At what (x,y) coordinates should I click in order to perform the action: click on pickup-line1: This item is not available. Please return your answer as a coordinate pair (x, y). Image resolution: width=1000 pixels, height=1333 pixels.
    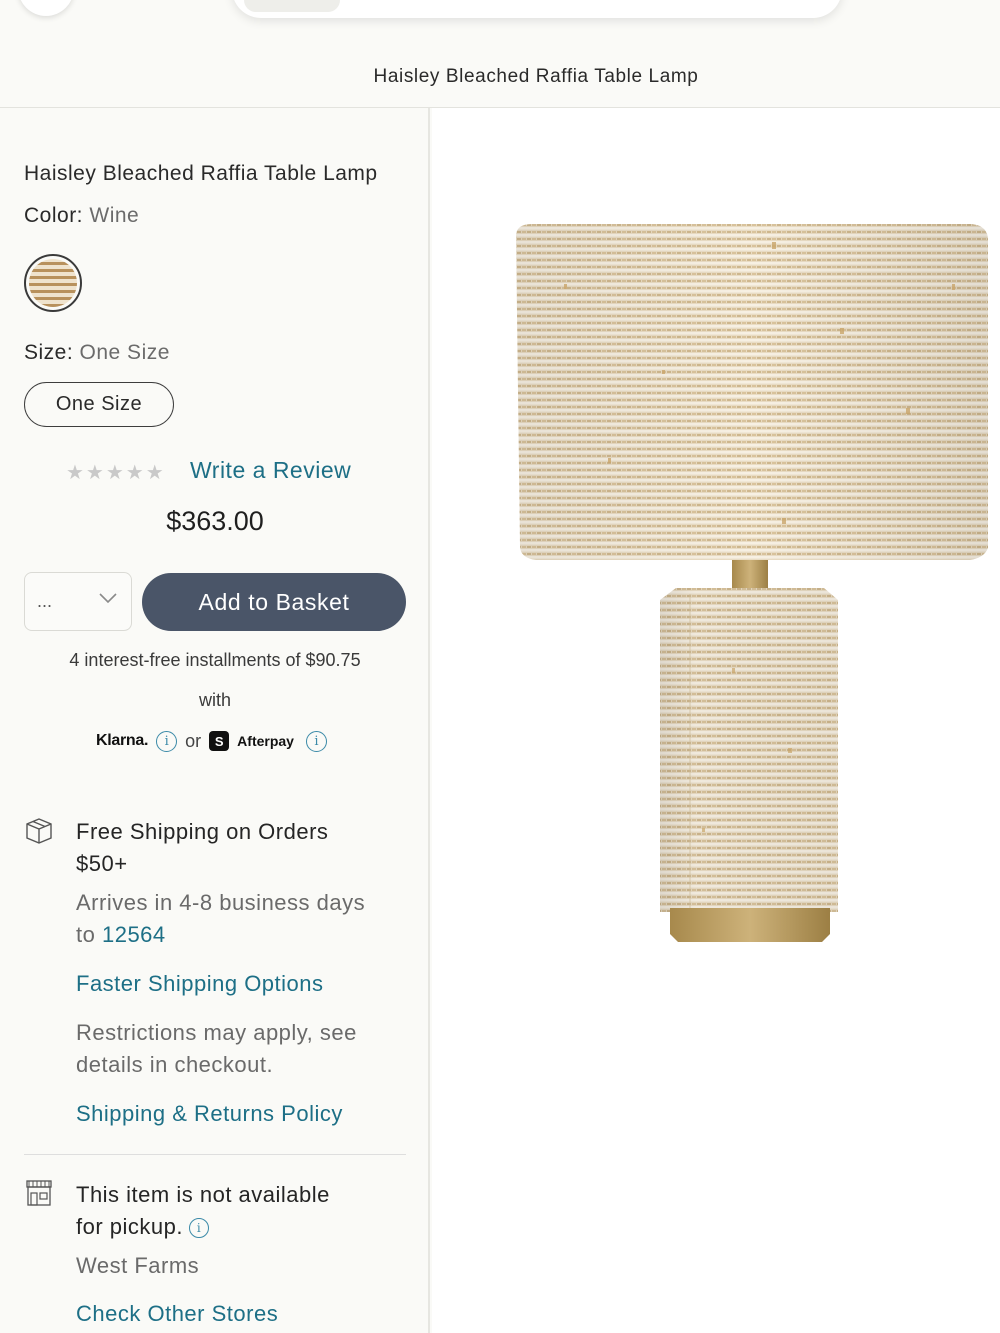
    Looking at the image, I should click on (203, 1194).